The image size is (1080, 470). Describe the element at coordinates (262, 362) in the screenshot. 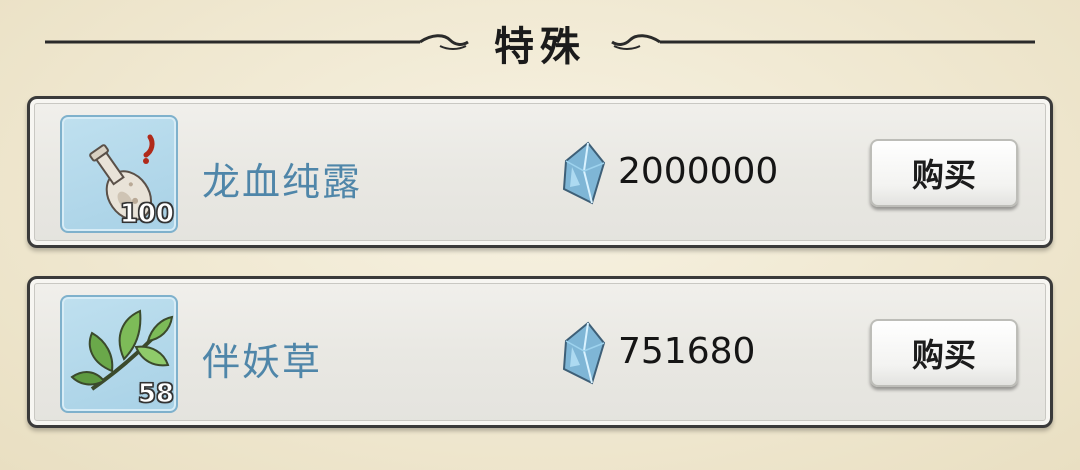

I see `item-name: 伴妖草` at that location.